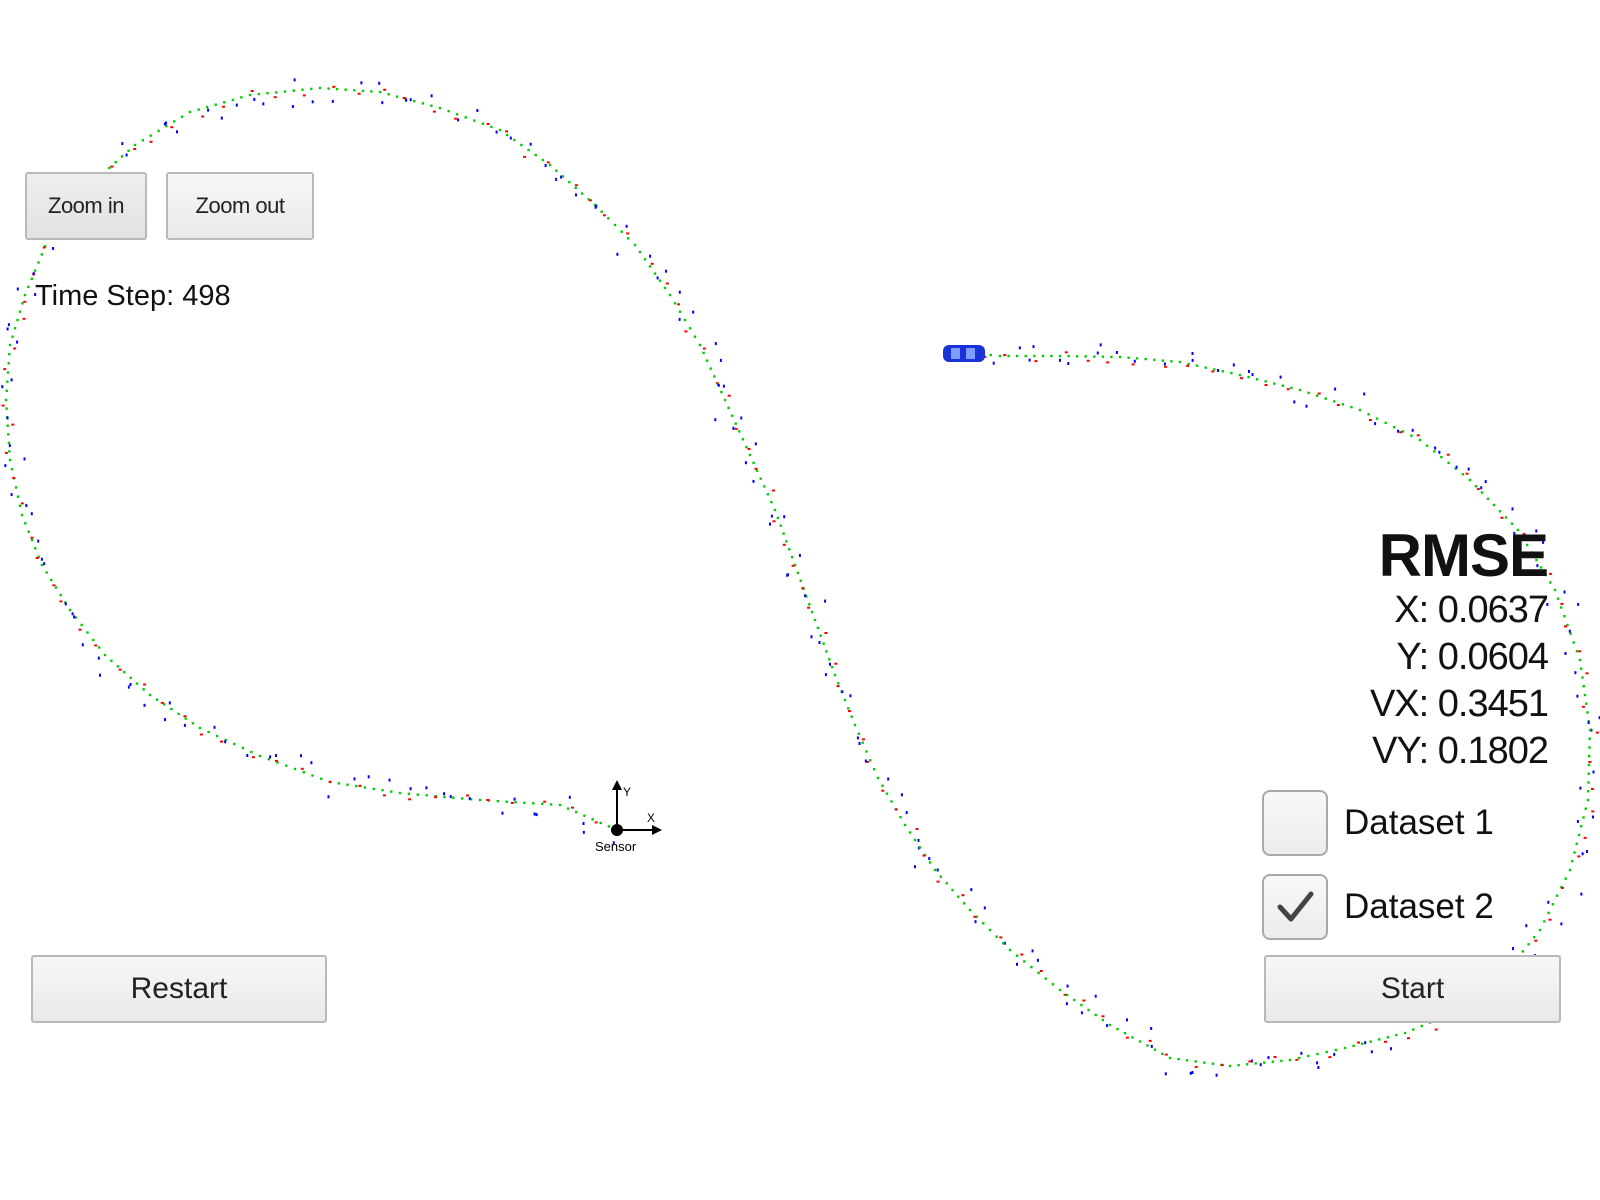  What do you see at coordinates (1378, 823) in the screenshot?
I see `dataset-1-option: Dataset 1` at bounding box center [1378, 823].